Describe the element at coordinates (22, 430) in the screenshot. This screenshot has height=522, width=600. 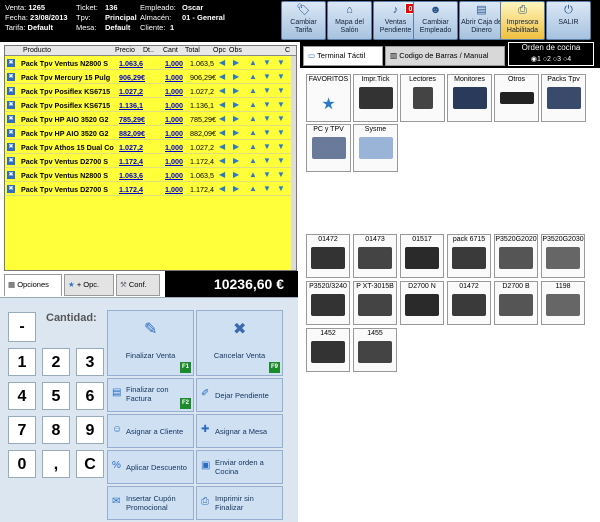
I see `key-7: 7` at that location.